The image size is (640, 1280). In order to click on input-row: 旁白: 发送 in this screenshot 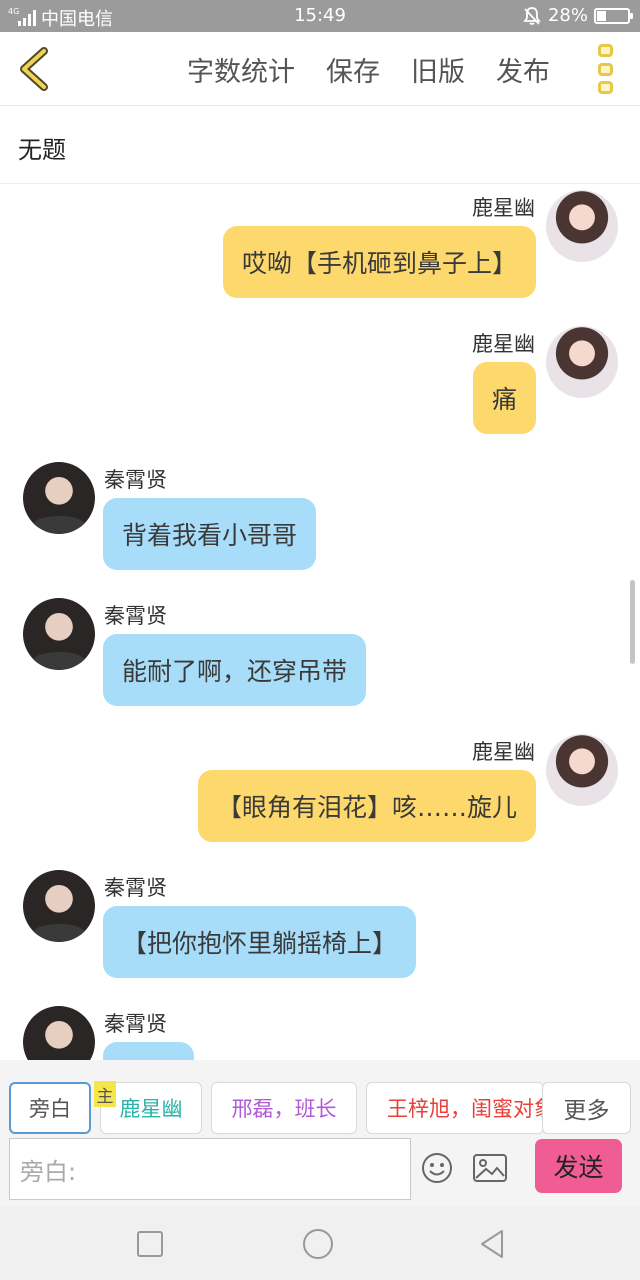, I will do `click(320, 1171)`.